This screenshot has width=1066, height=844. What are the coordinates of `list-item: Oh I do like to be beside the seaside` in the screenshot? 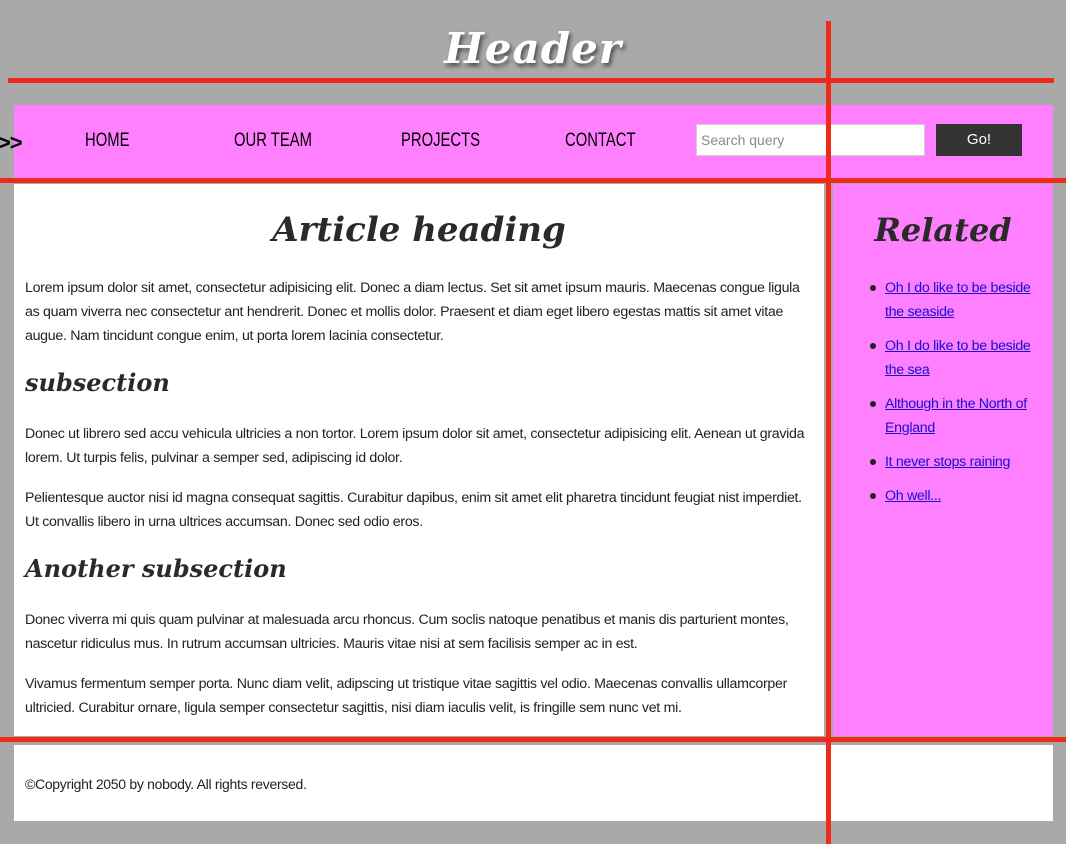 It's located at (953, 300).